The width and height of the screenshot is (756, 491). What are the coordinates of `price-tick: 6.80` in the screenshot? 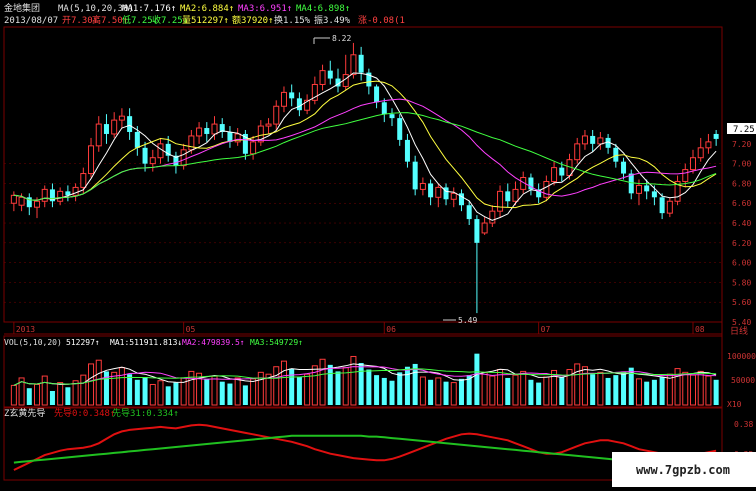 It's located at (741, 183).